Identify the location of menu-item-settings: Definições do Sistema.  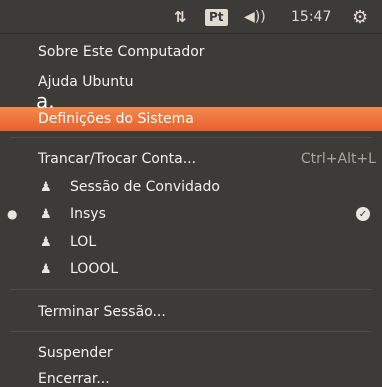
(191, 119).